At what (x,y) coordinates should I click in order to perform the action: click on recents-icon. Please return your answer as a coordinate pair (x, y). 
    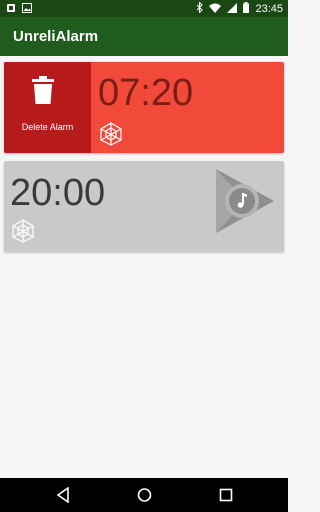
    Looking at the image, I should click on (226, 497).